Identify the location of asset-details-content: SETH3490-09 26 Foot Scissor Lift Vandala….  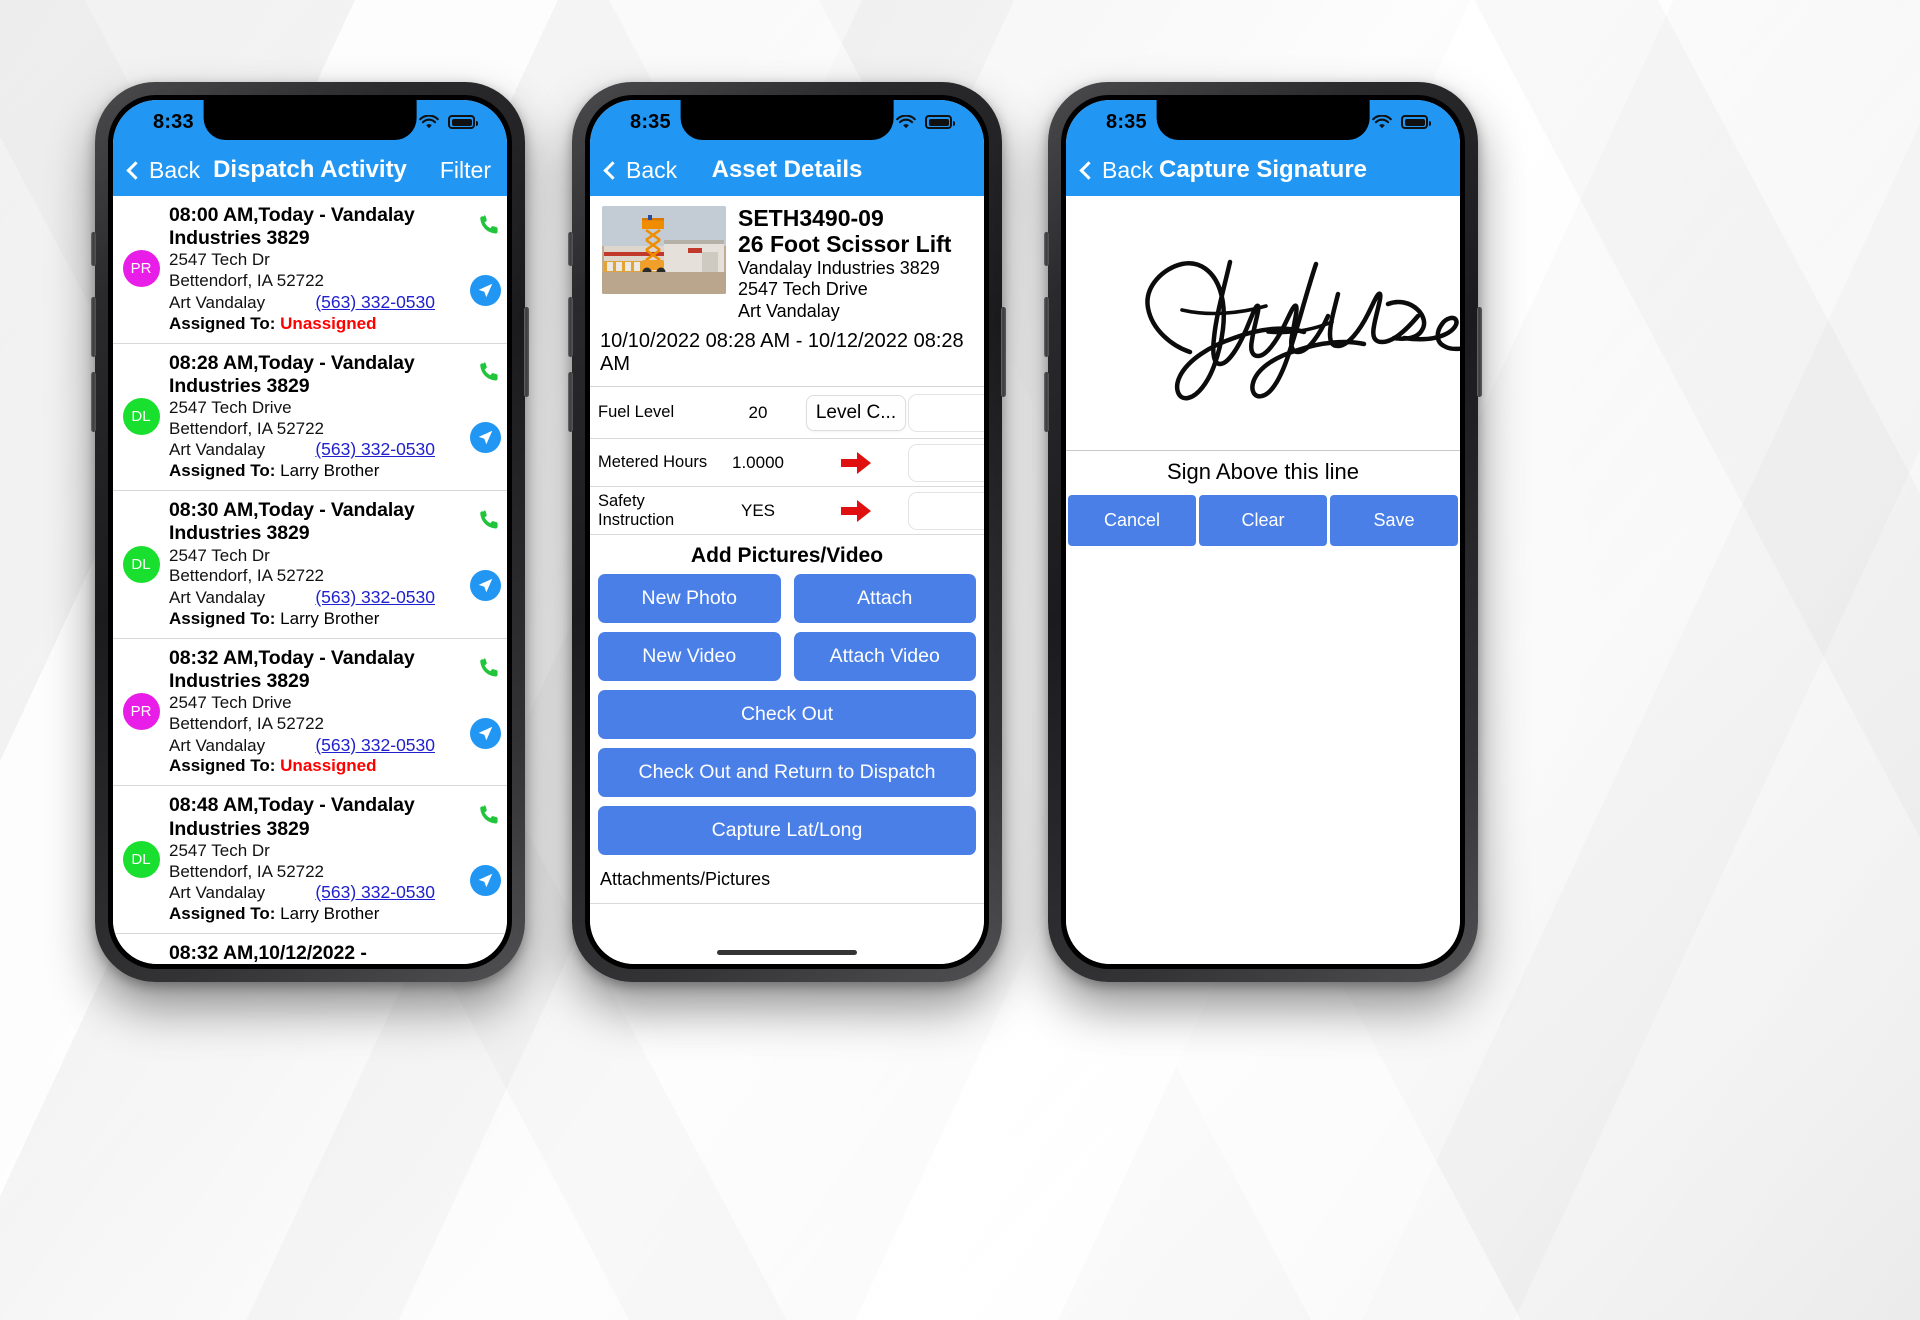
(787, 580).